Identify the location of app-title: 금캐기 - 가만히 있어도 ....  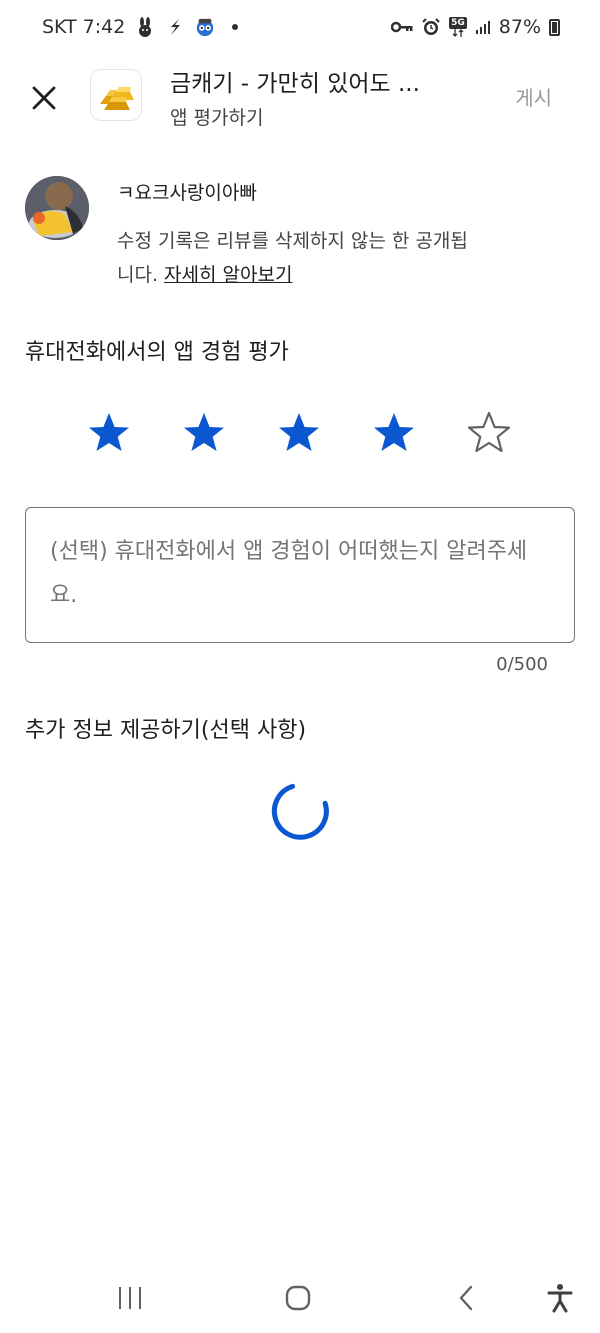
(295, 84).